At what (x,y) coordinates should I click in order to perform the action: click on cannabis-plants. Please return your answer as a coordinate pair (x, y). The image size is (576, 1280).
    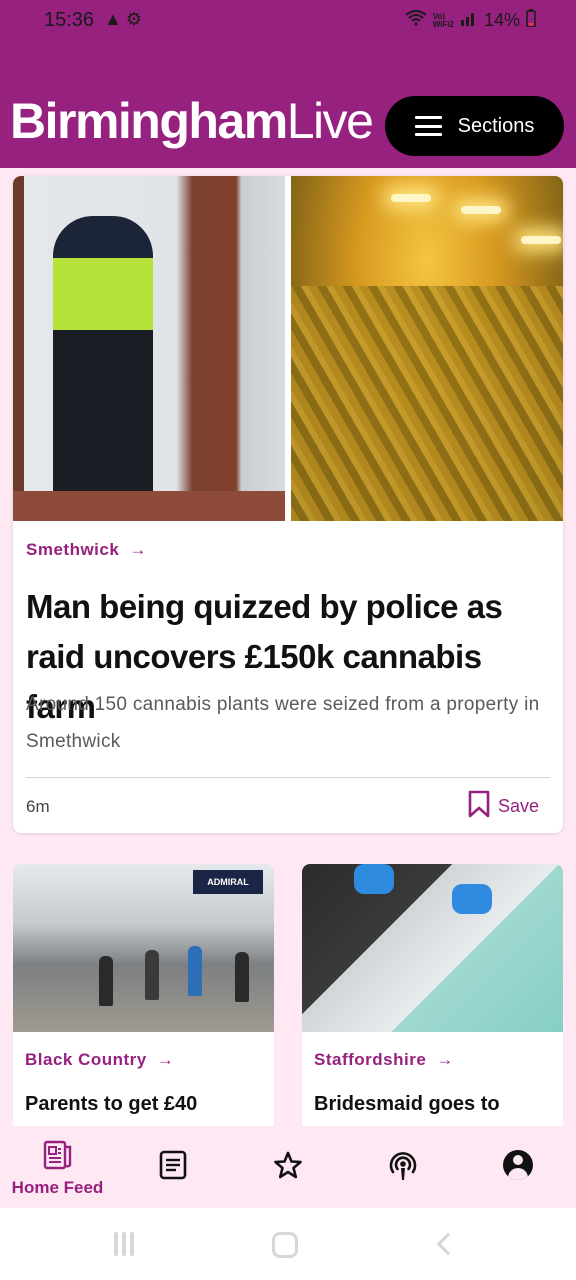
    Looking at the image, I should click on (427, 403).